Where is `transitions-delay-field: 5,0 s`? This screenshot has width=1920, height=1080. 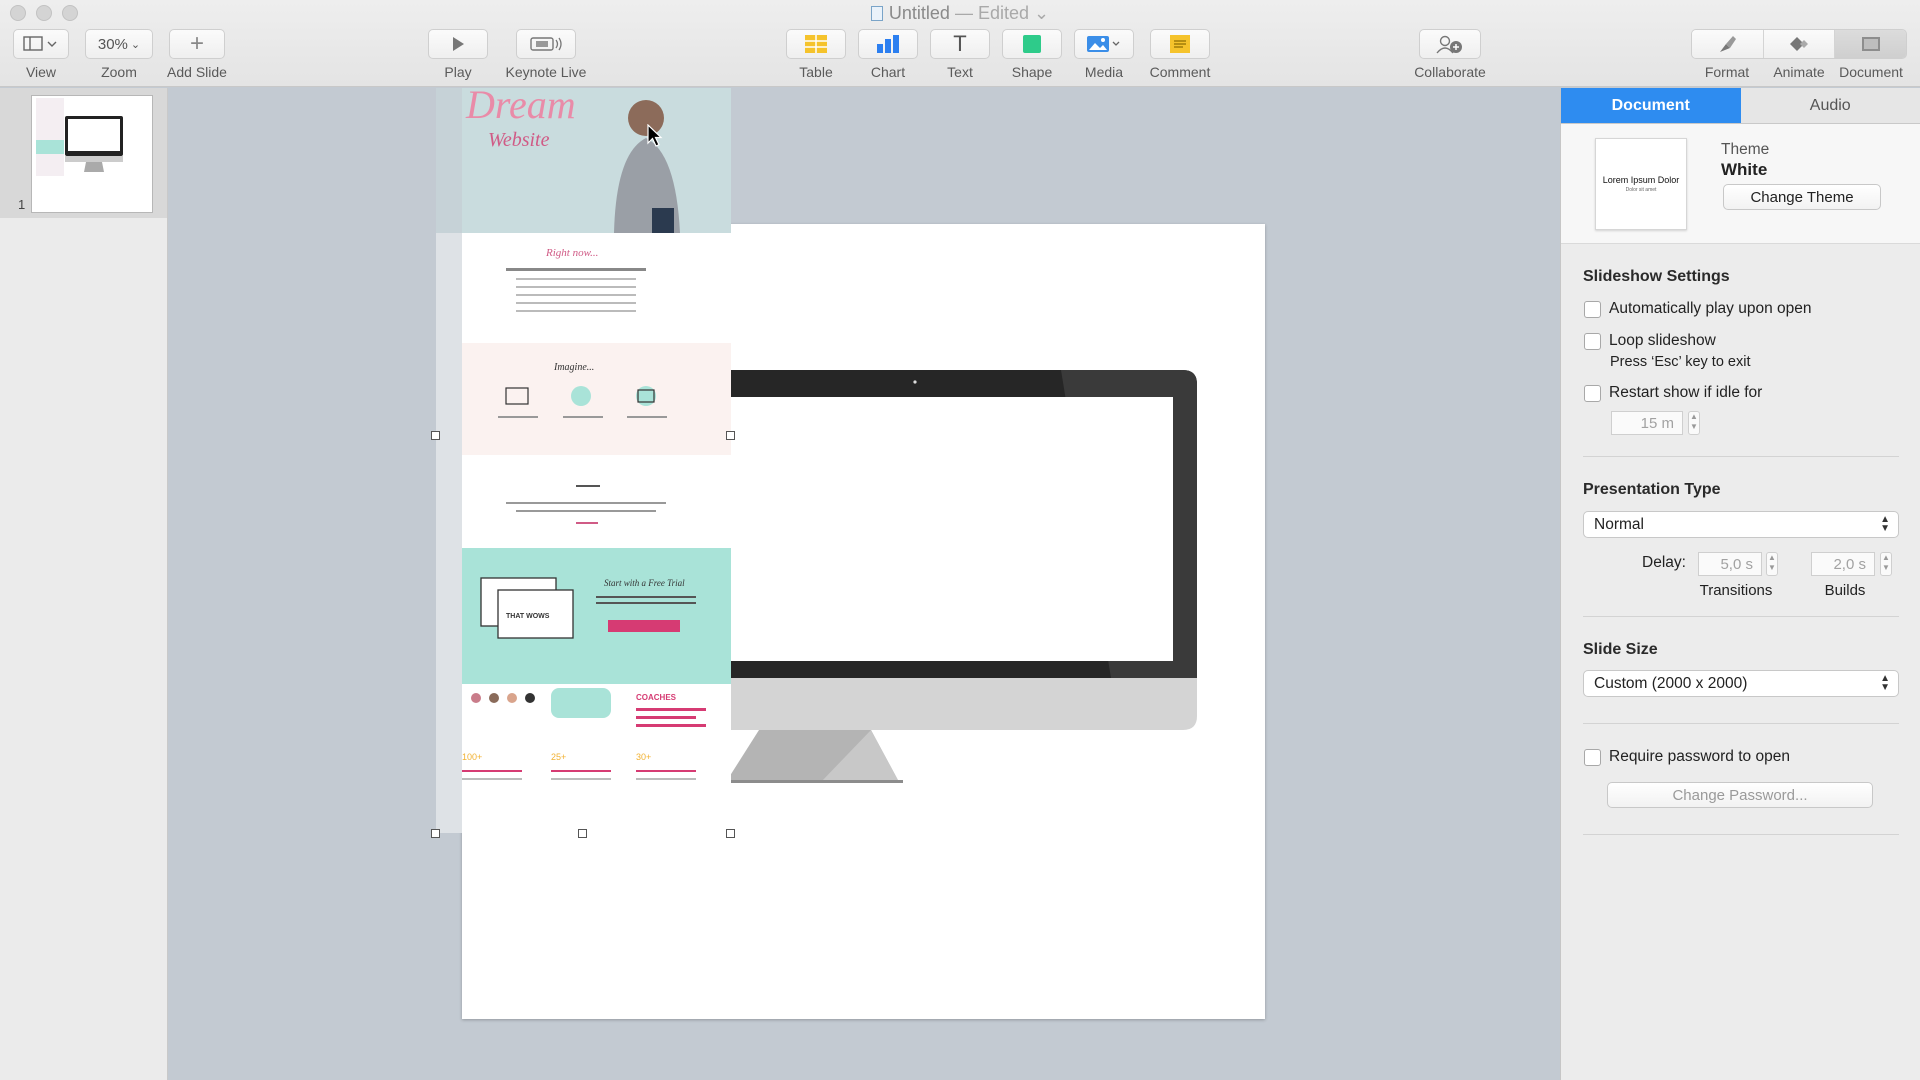 transitions-delay-field: 5,0 s is located at coordinates (1730, 564).